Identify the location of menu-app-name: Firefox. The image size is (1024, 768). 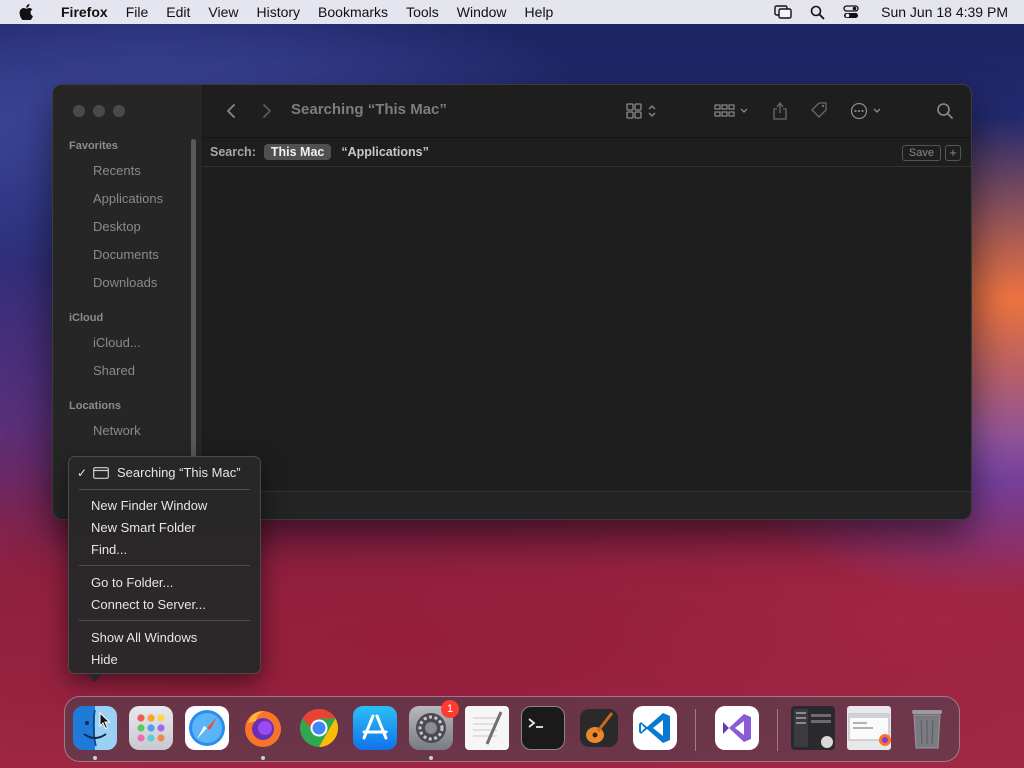
(84, 12).